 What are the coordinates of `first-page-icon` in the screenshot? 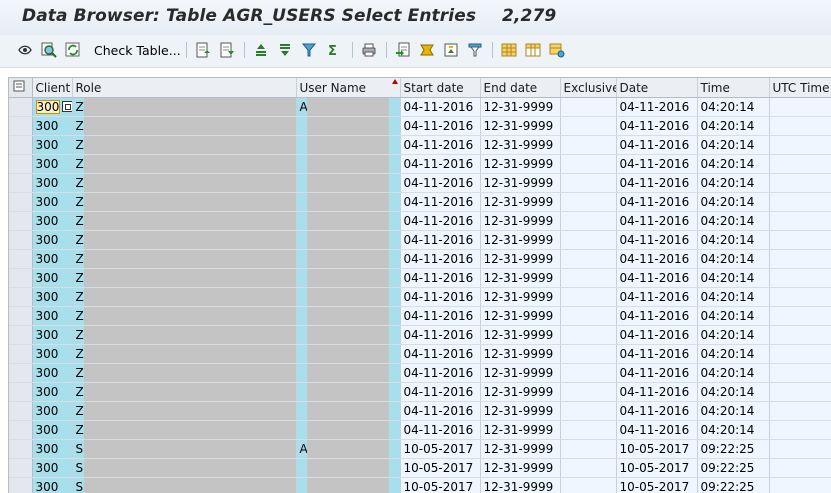 It's located at (203, 50).